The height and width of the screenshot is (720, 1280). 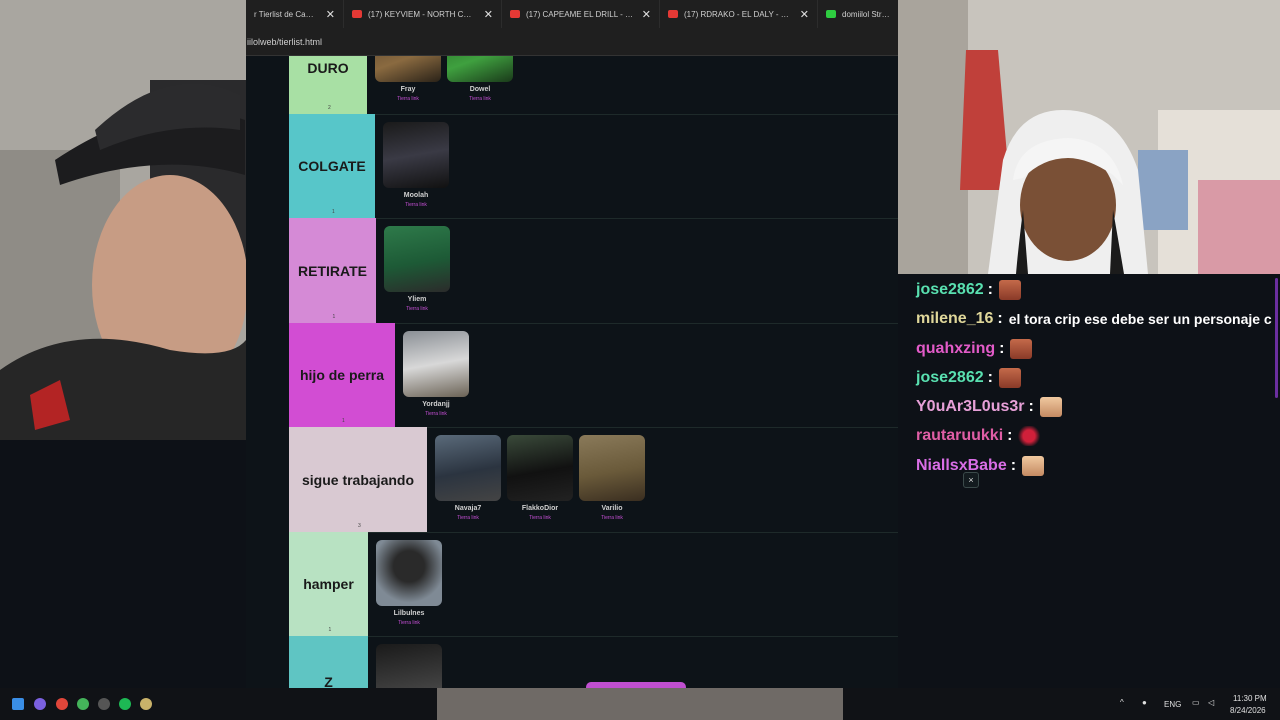 What do you see at coordinates (739, 14) in the screenshot?
I see `tab-youtube-3: (17) RDRAKO - EL DALY - DALE ✕` at bounding box center [739, 14].